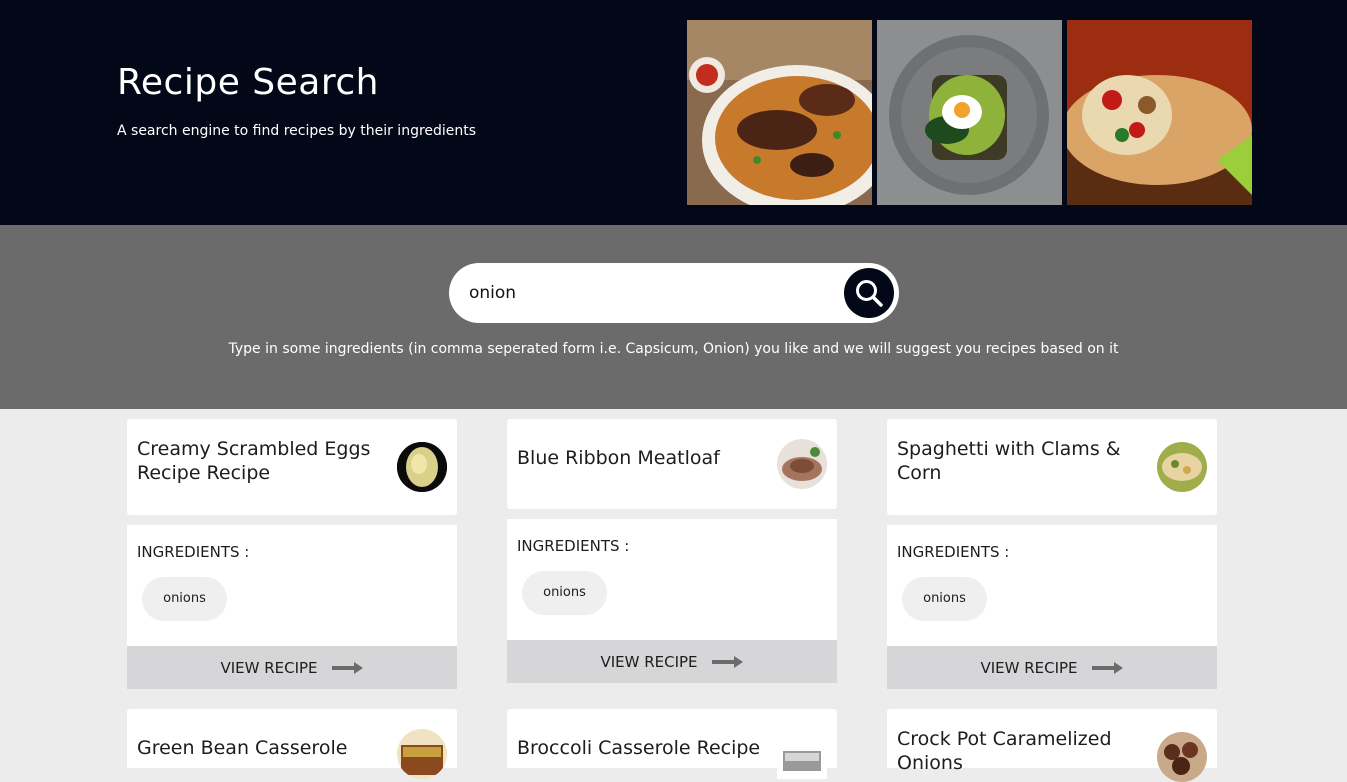 This screenshot has width=1347, height=782. I want to click on recipe-card-header: Blue Ribbon Meatloaf, so click(672, 464).